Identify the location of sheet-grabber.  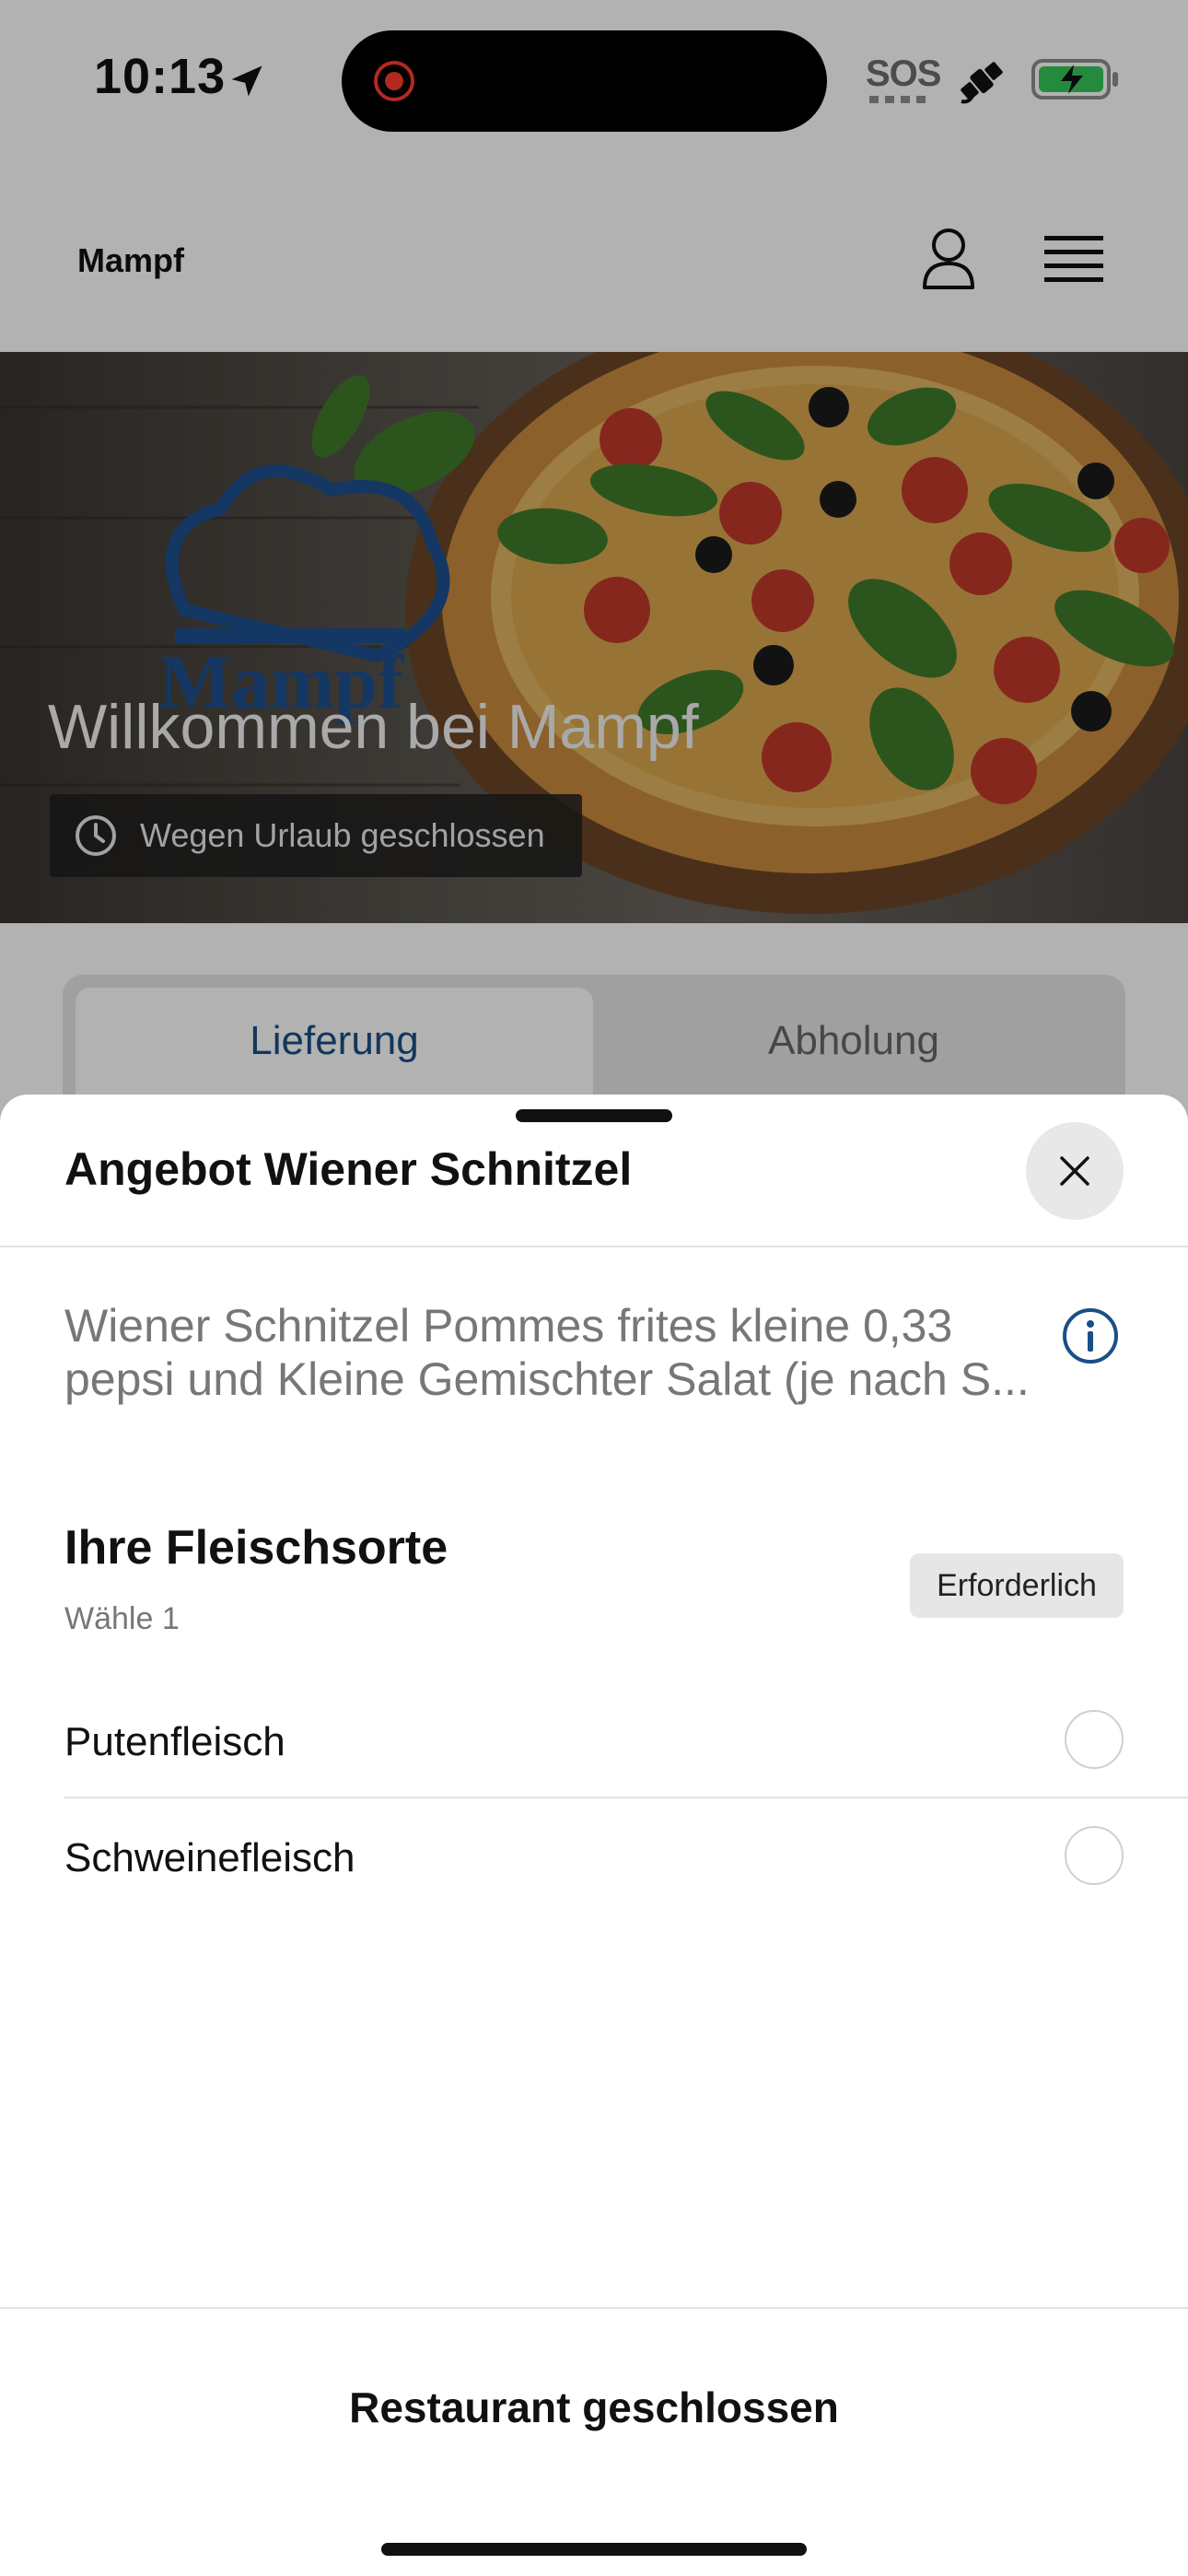
(594, 1115).